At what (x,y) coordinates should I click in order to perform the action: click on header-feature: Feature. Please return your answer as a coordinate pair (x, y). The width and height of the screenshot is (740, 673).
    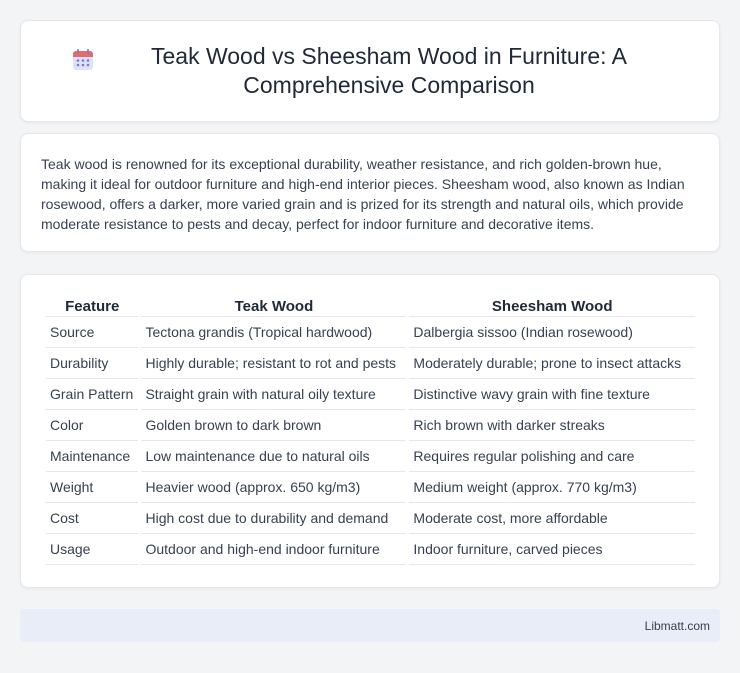
    Looking at the image, I should click on (92, 306).